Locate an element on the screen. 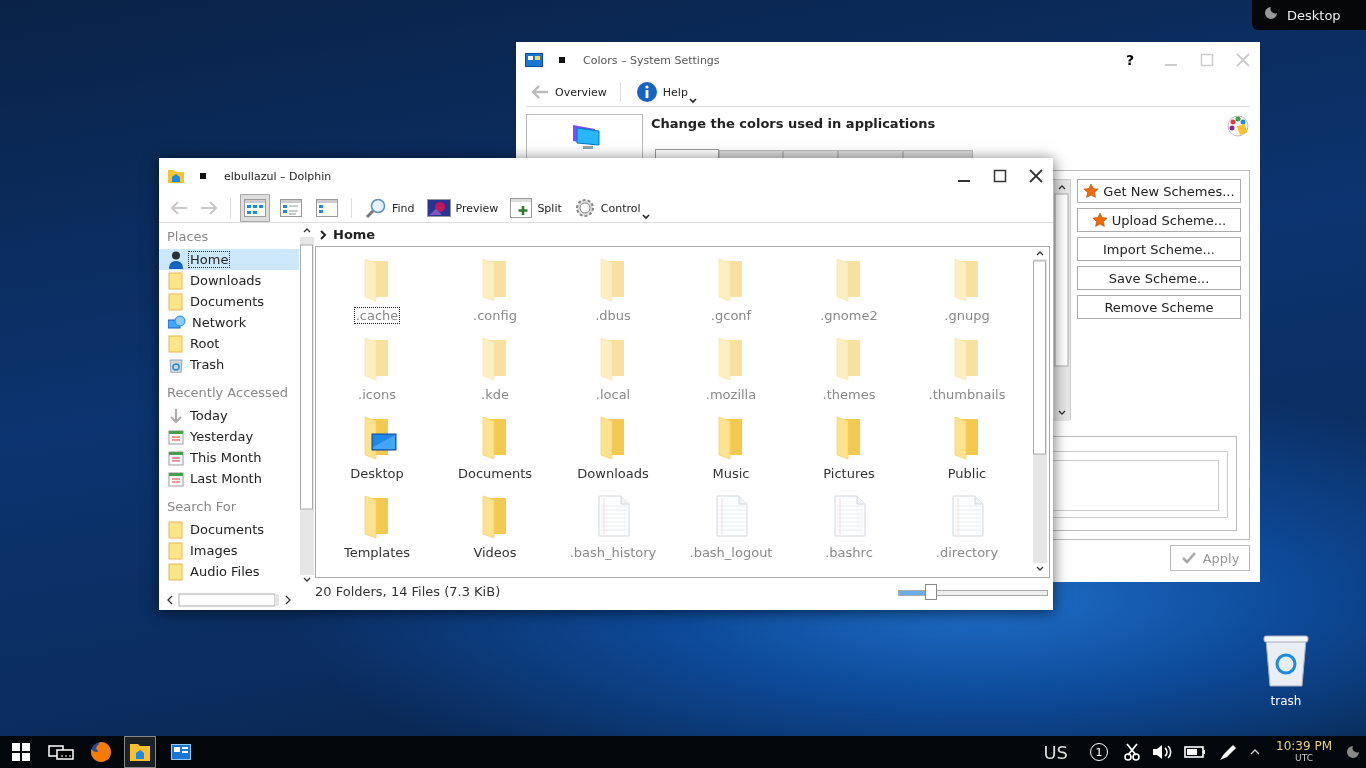  places-item: Last Month is located at coordinates (229, 478).